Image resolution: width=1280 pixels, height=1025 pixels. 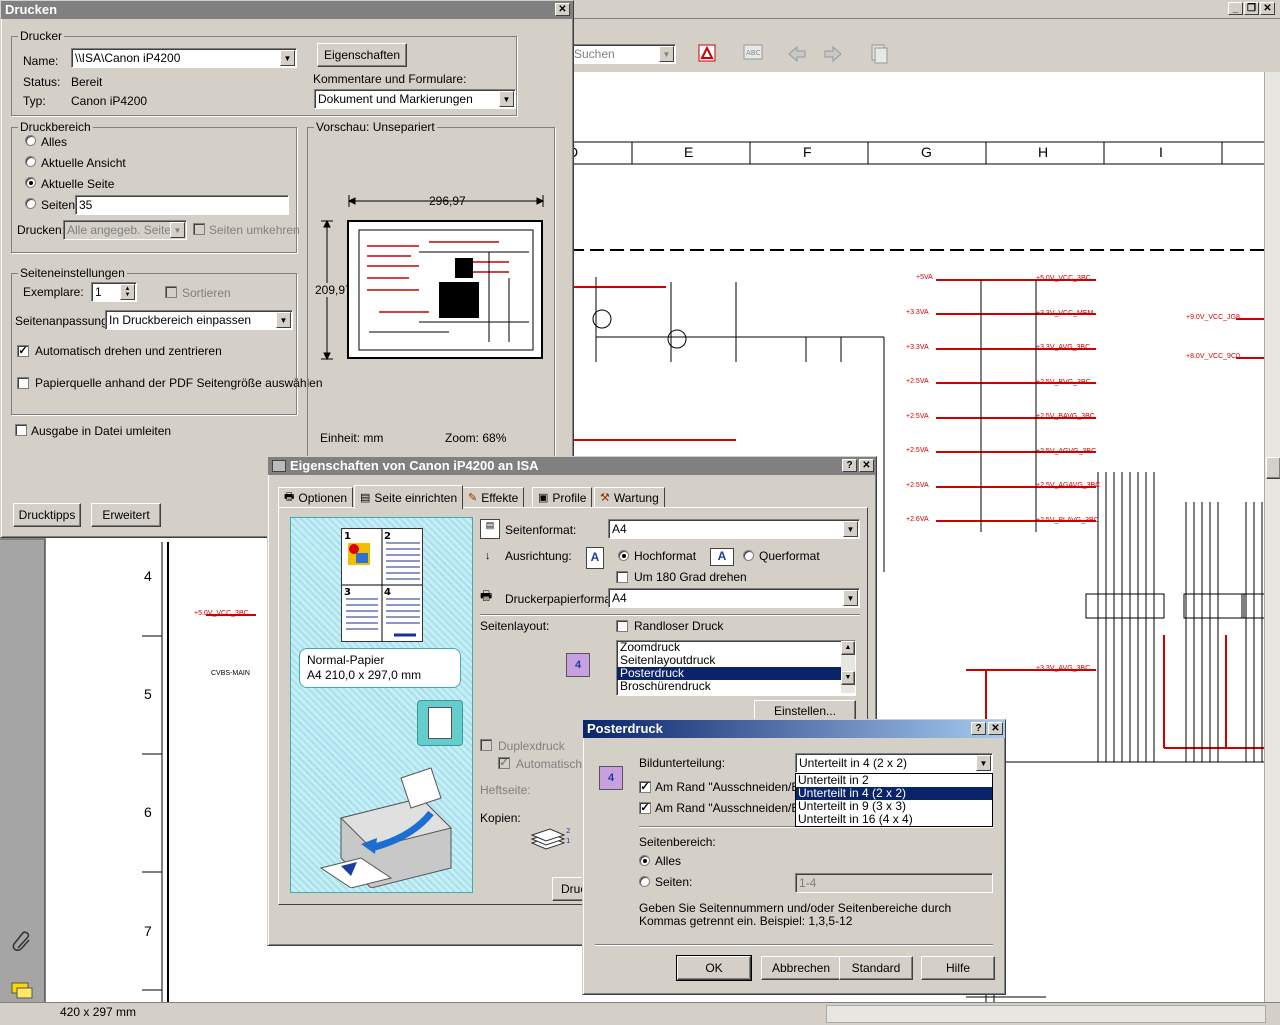 What do you see at coordinates (801, 968) in the screenshot?
I see `cancel-button: Abbrechen` at bounding box center [801, 968].